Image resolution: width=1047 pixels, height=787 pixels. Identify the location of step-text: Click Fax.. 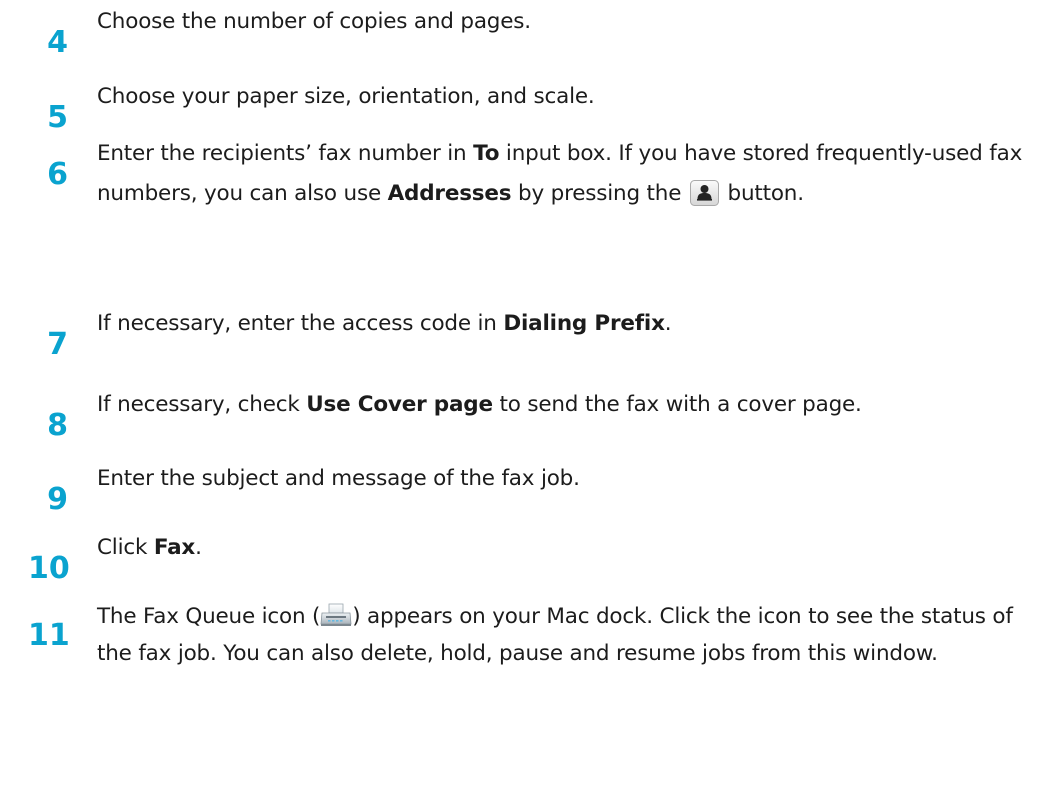
(562, 547).